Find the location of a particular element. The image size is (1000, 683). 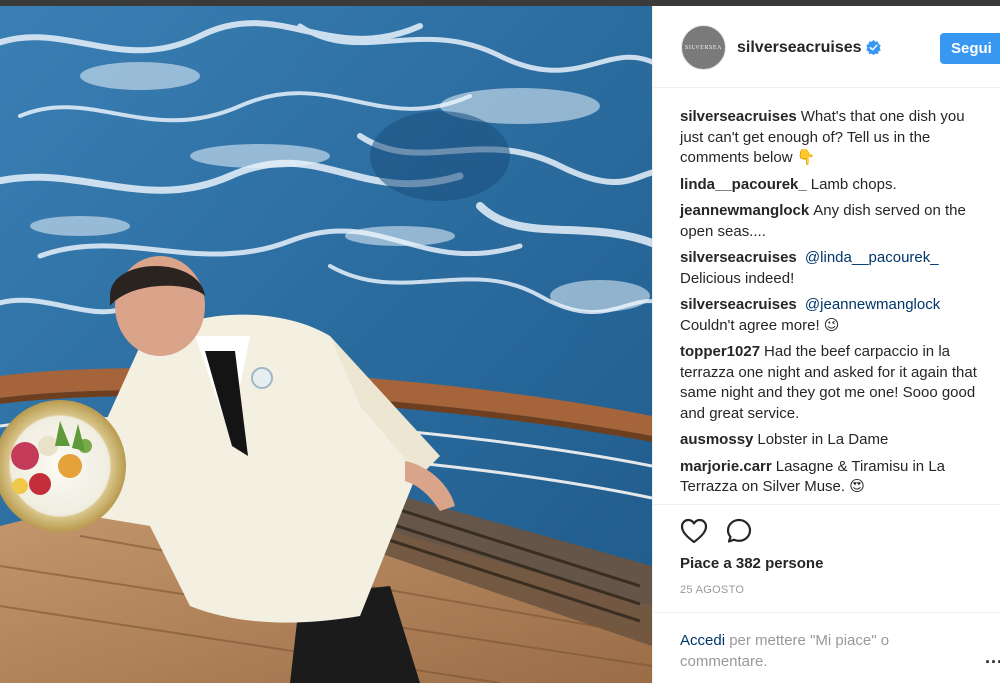

avatar: SILVERSEA is located at coordinates (703, 47).